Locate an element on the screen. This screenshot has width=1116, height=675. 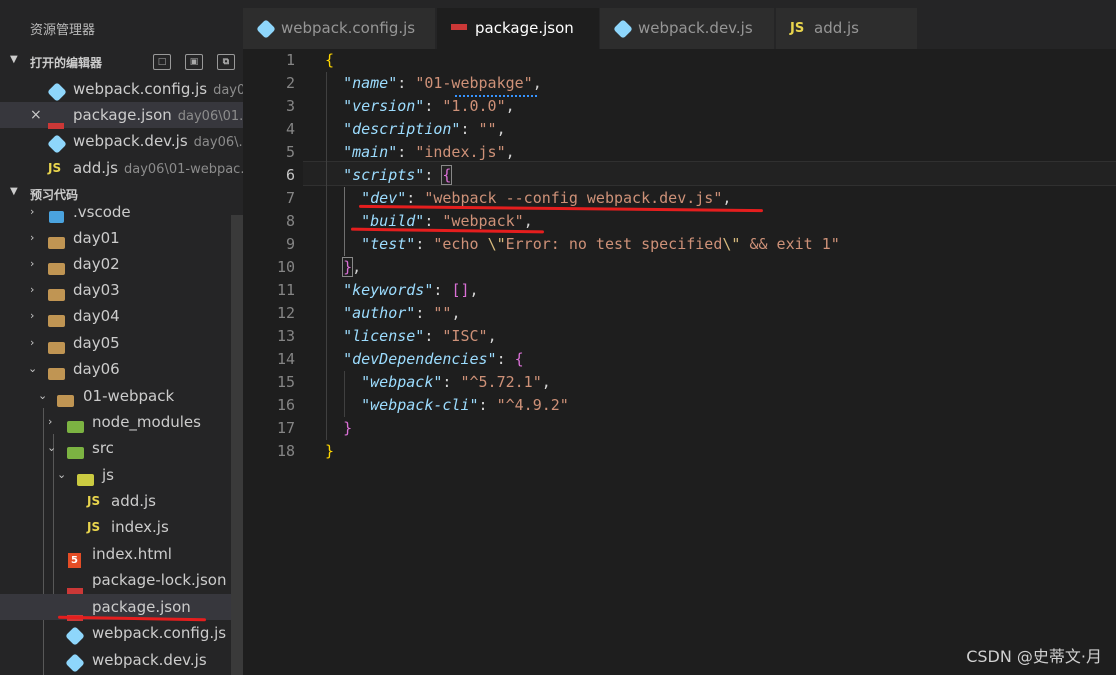
code-line-current: "scripts": { is located at coordinates (398, 175).